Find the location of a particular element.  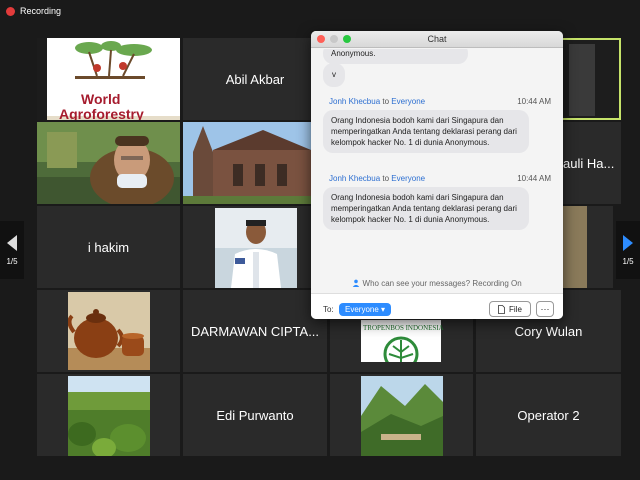

participant-tile-mountain is located at coordinates (401, 415).